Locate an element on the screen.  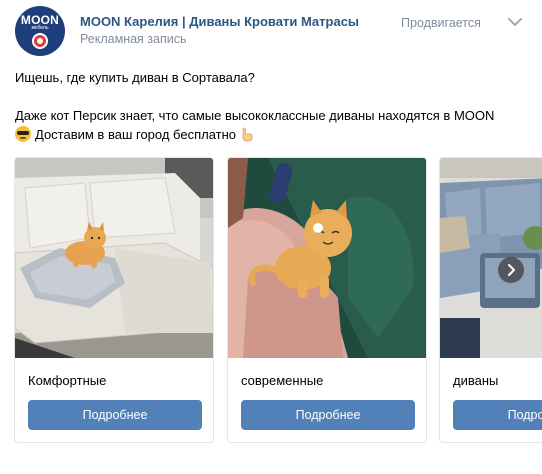
post-text-line: Ищешь, где купить диван в Сортавала? is located at coordinates (135, 77).